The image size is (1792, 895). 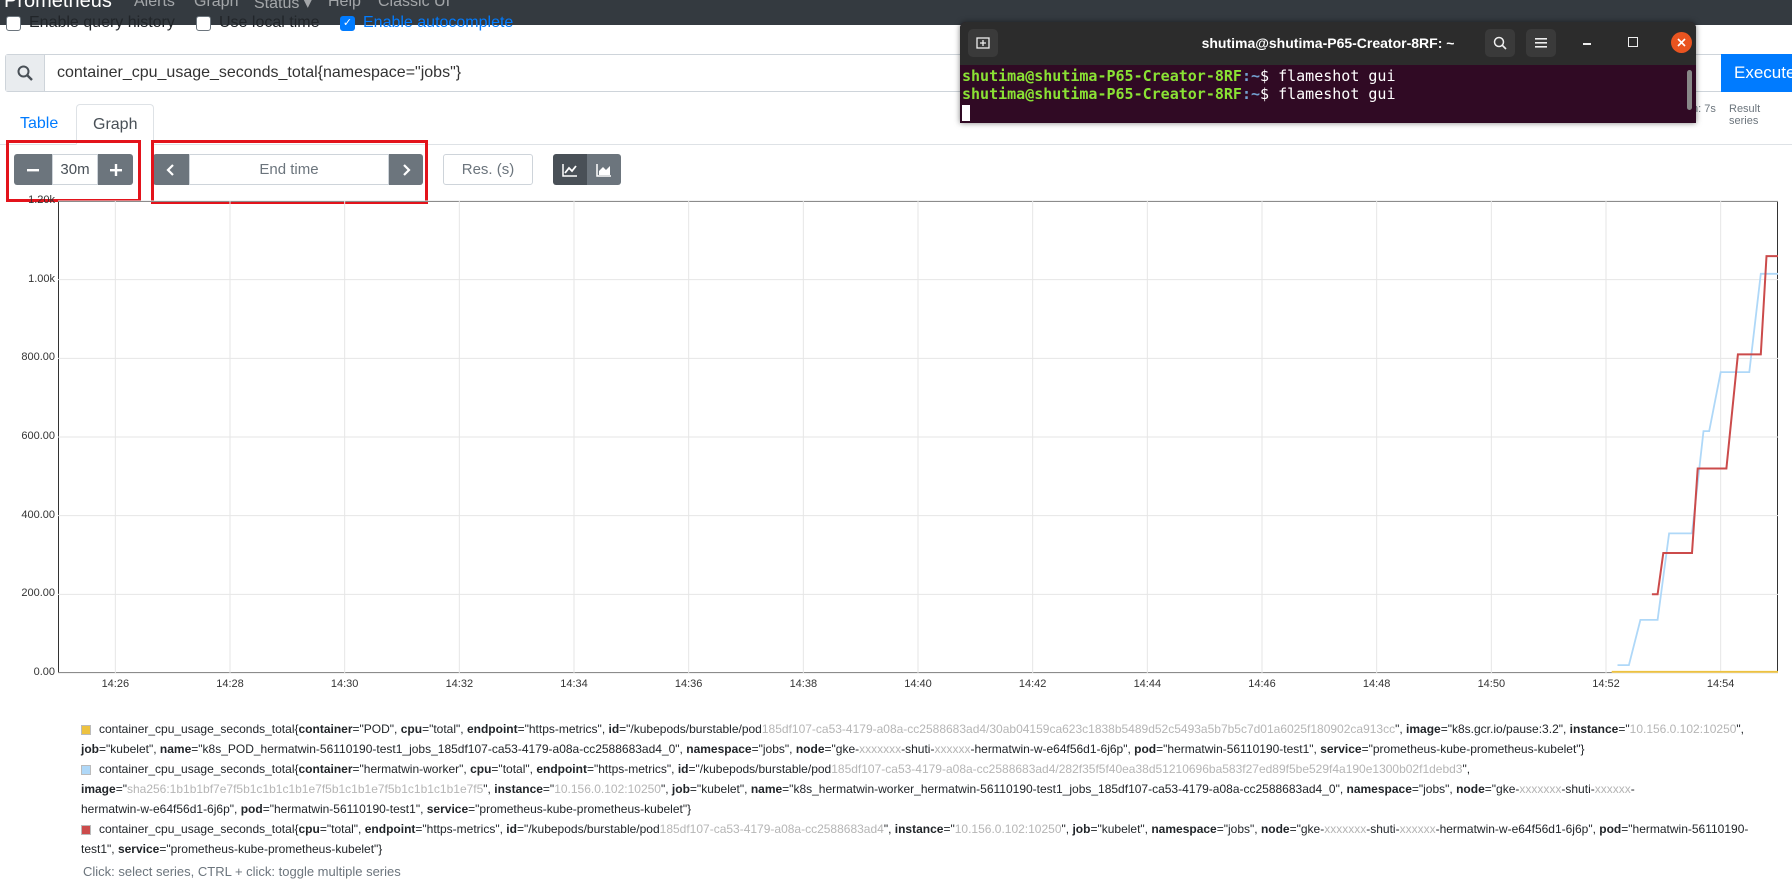 What do you see at coordinates (138, 849) in the screenshot?
I see `label-key: service` at bounding box center [138, 849].